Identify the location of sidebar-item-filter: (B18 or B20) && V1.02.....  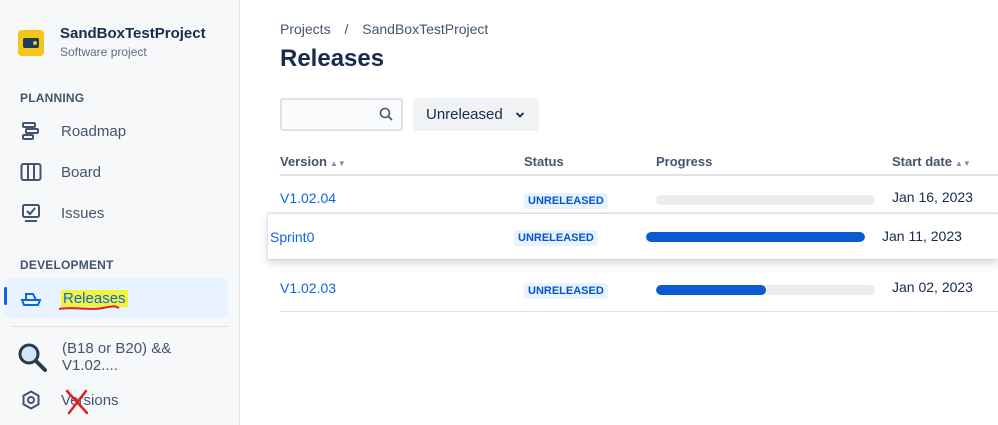
(116, 357).